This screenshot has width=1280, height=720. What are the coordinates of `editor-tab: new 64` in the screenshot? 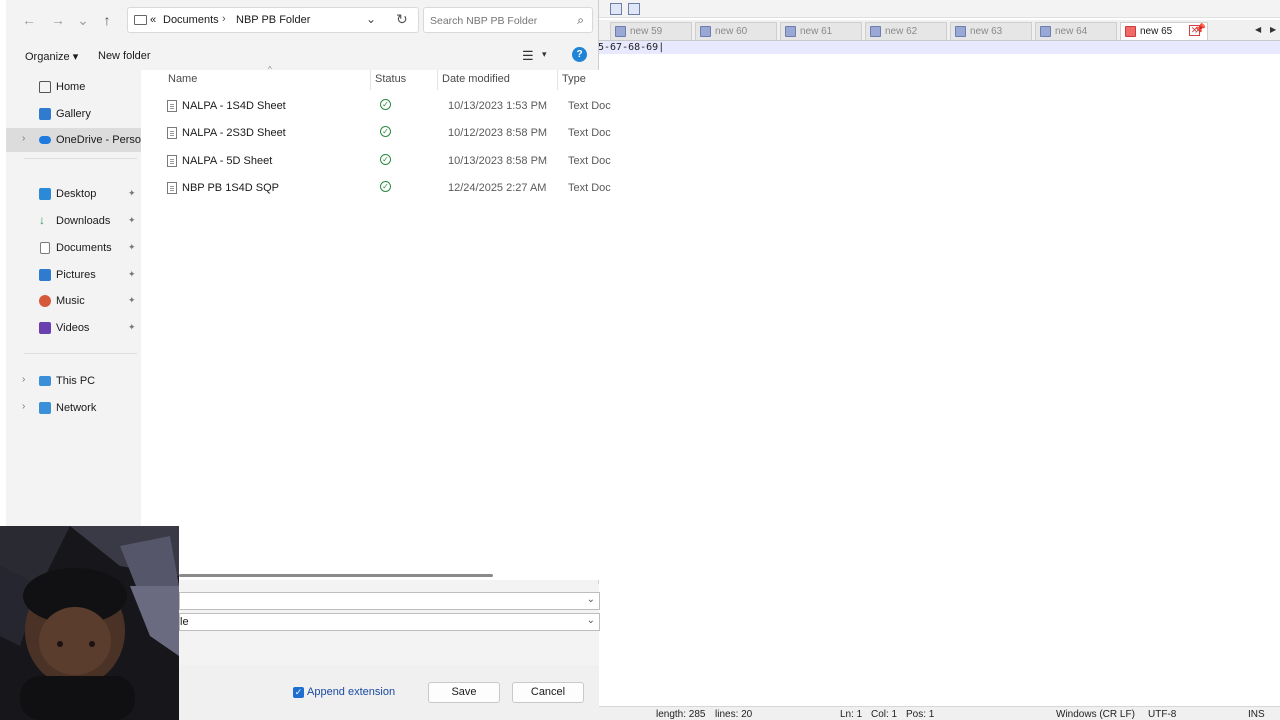 It's located at (1076, 31).